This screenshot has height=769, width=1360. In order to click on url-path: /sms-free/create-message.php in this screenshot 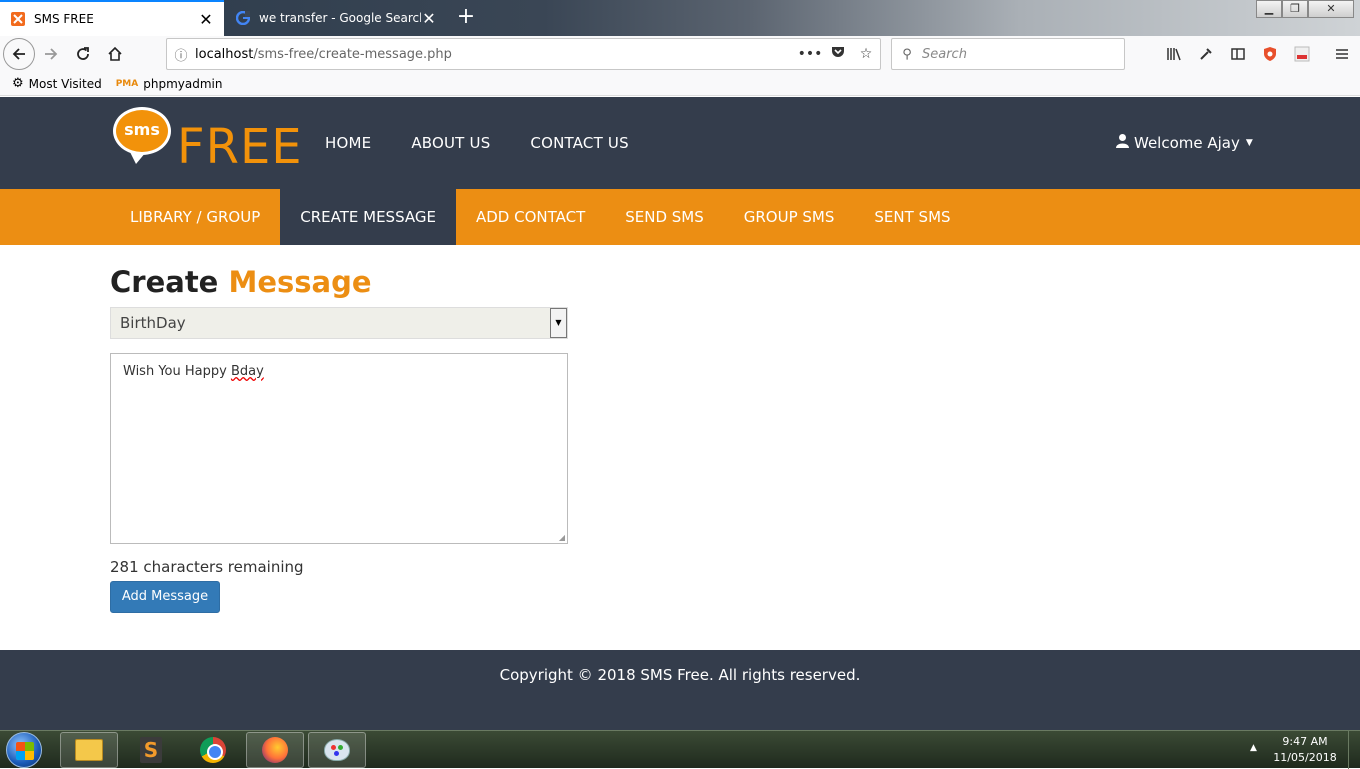, I will do `click(352, 54)`.